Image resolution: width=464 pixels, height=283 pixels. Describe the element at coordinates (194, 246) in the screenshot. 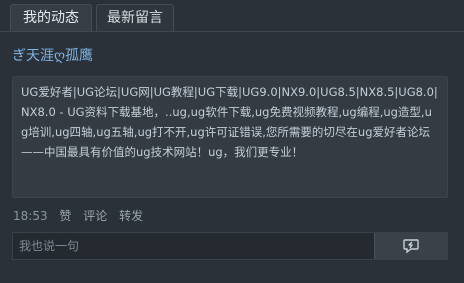

I see `reply-input` at that location.